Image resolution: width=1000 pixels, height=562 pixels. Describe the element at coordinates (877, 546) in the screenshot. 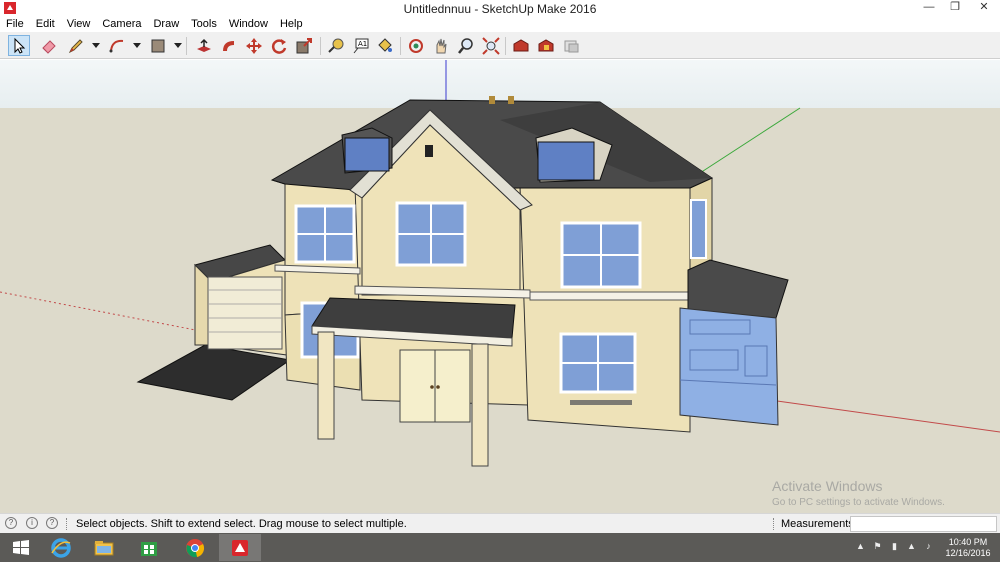

I see `action-center-icon: ⚑` at that location.